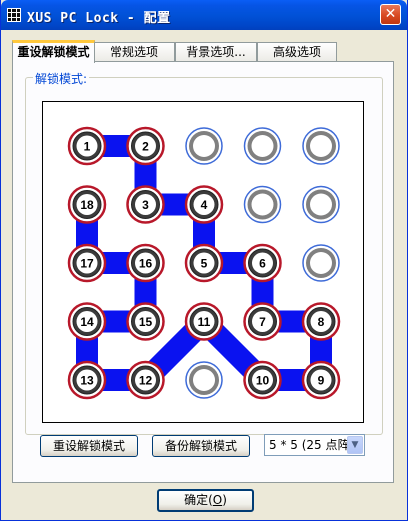  I want to click on pattern-dot-number: 10, so click(263, 381).